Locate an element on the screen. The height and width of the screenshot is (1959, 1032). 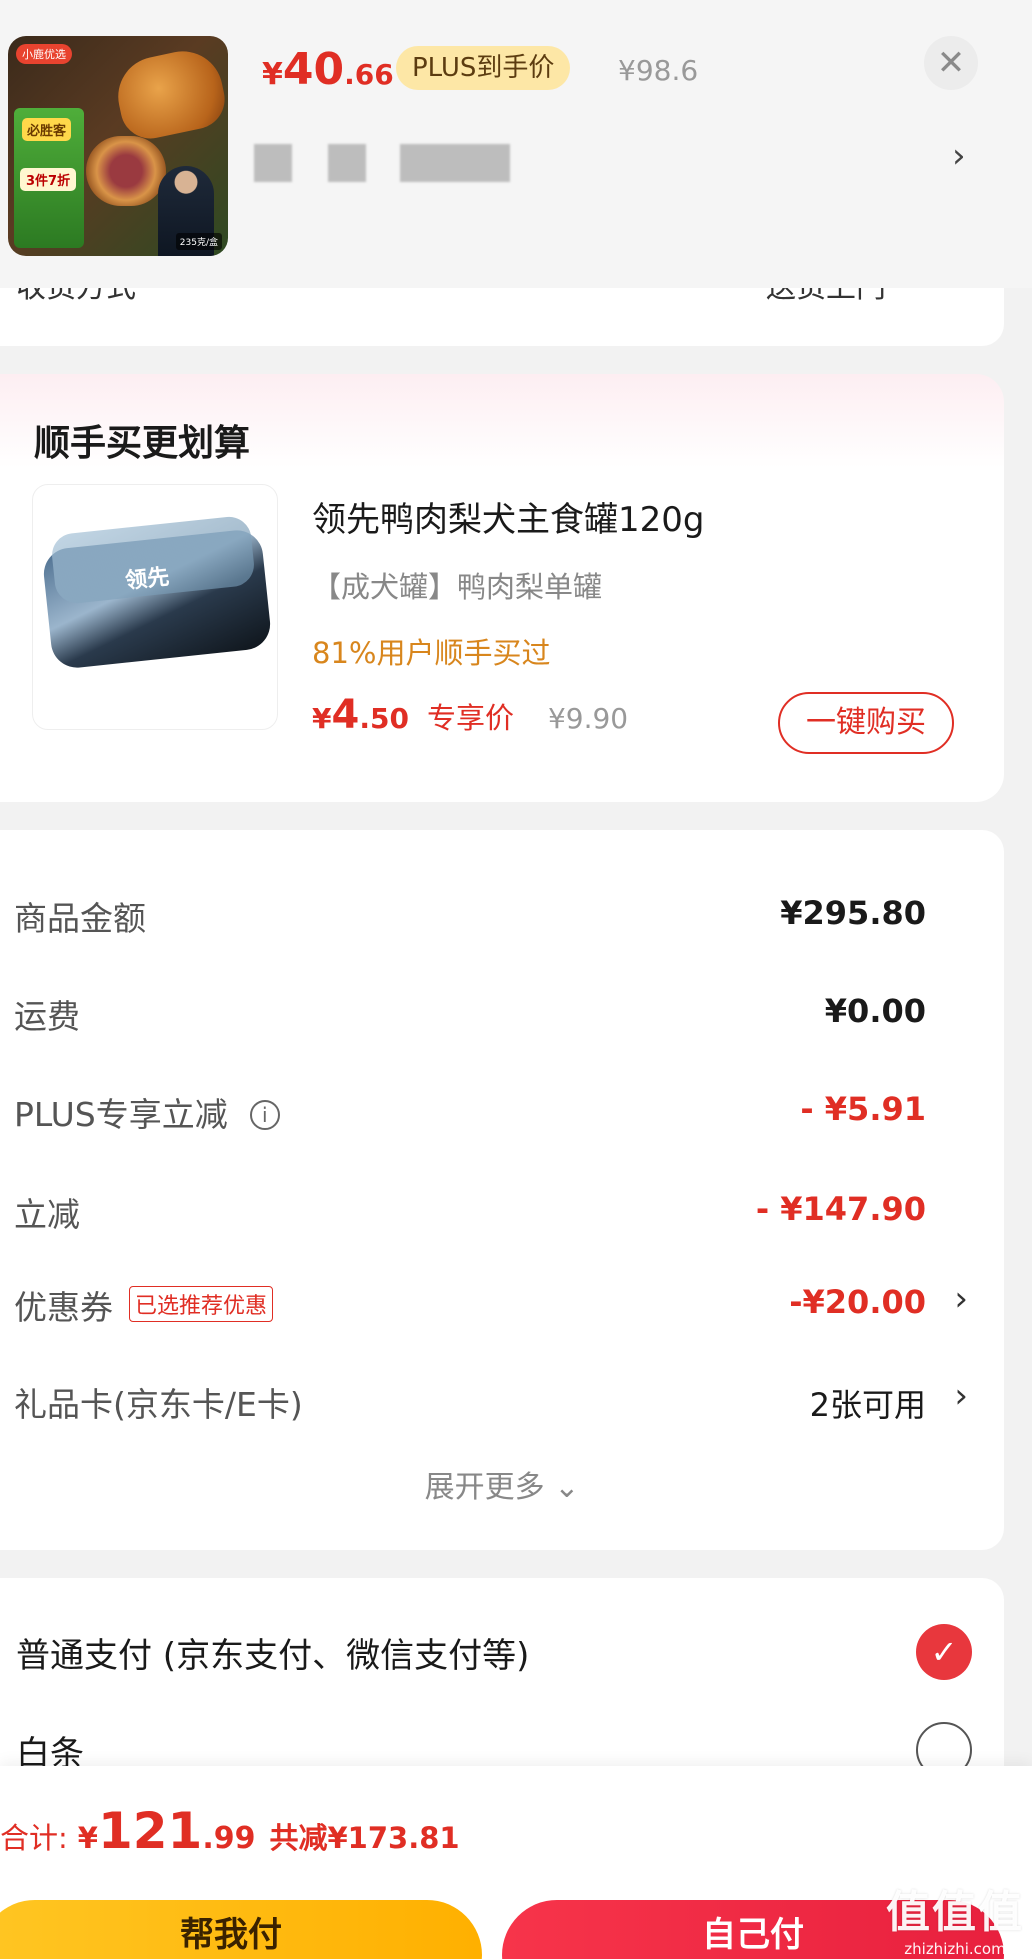
plus-price-badge: PLUS到手价 is located at coordinates (483, 68).